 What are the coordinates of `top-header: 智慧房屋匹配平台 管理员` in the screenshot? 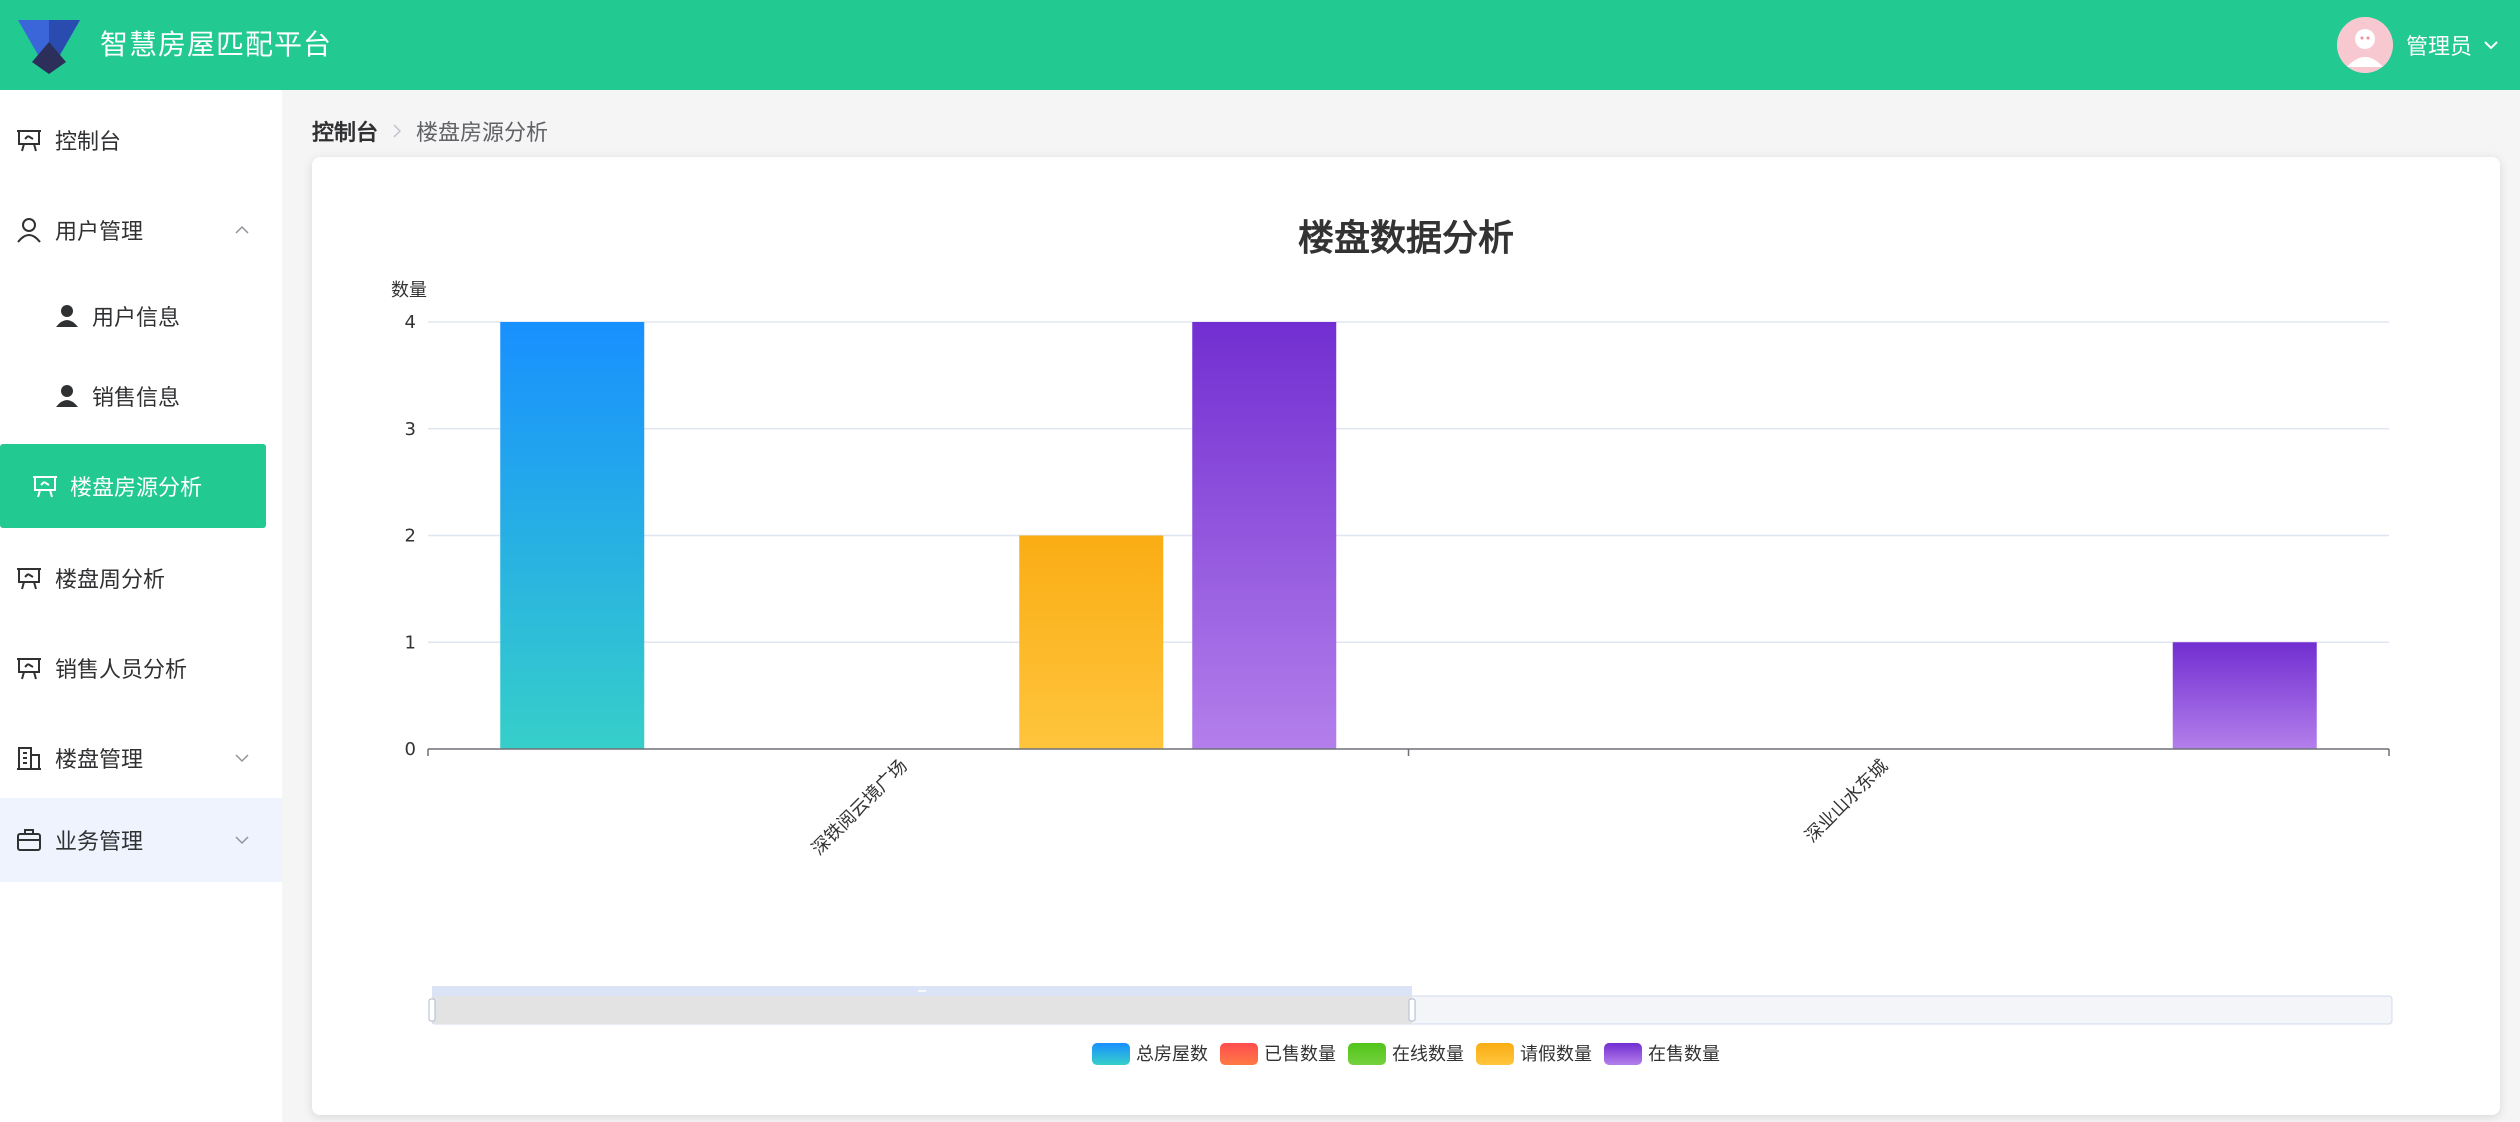 It's located at (1260, 45).